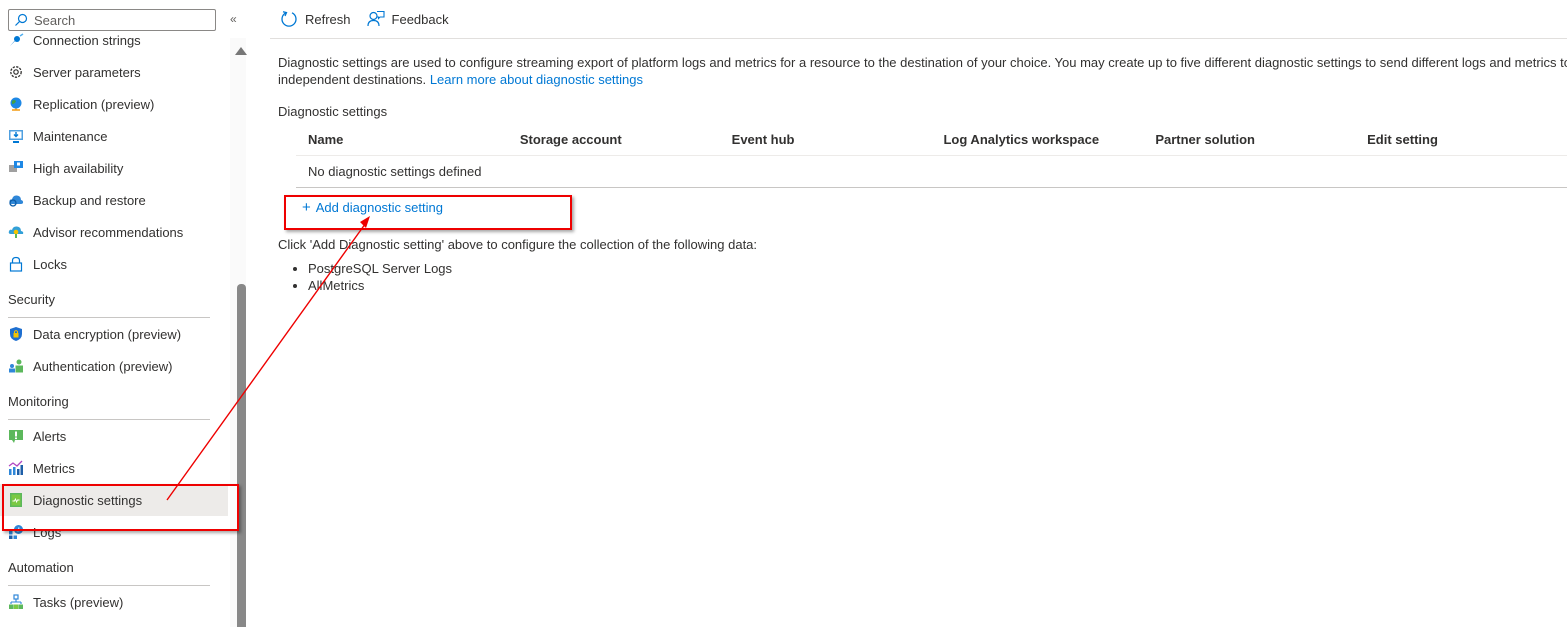 The image size is (1567, 627). I want to click on column-header-edit-setting: Edit setting, so click(1402, 139).